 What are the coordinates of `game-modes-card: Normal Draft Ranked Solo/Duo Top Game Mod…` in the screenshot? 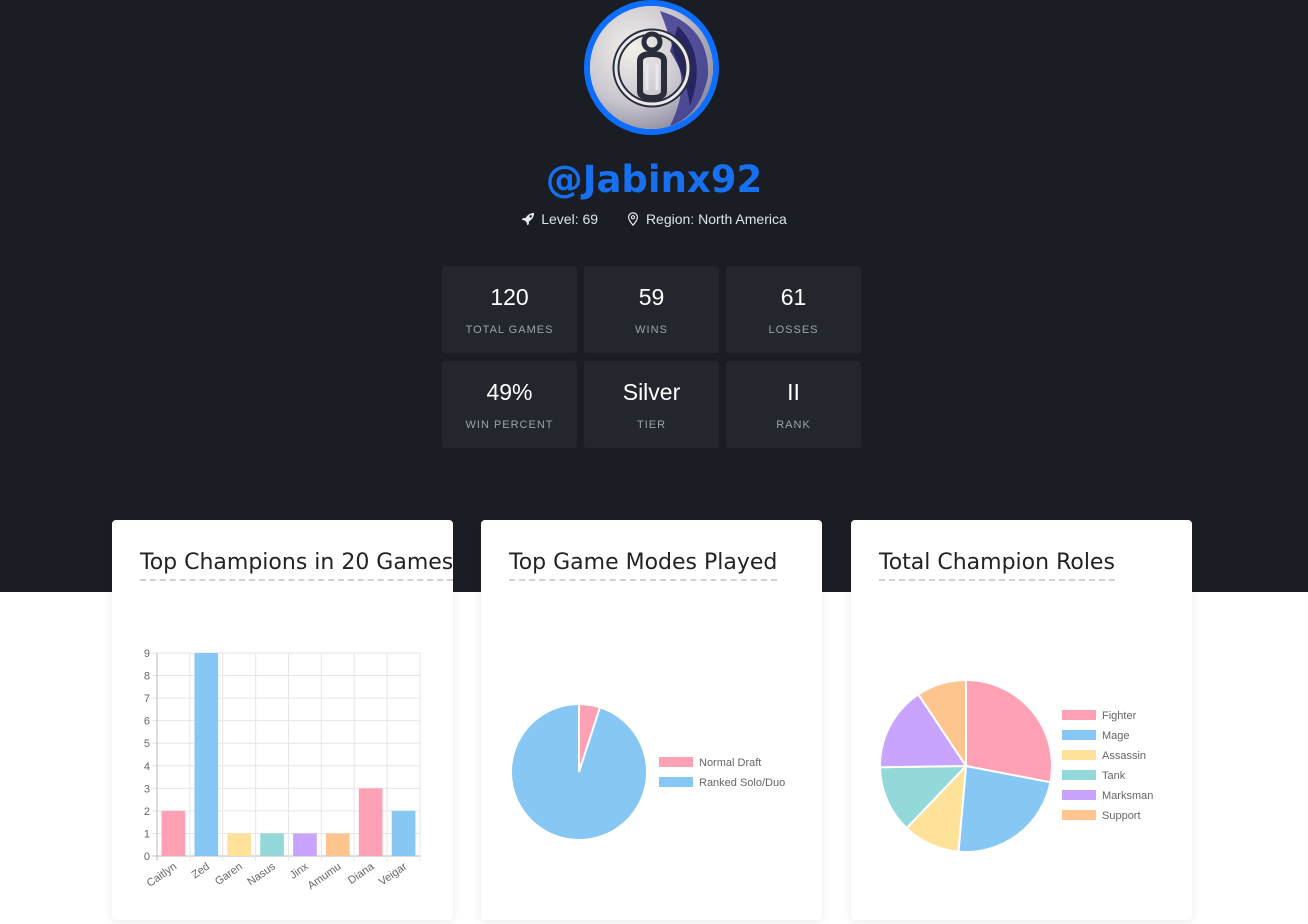 It's located at (651, 720).